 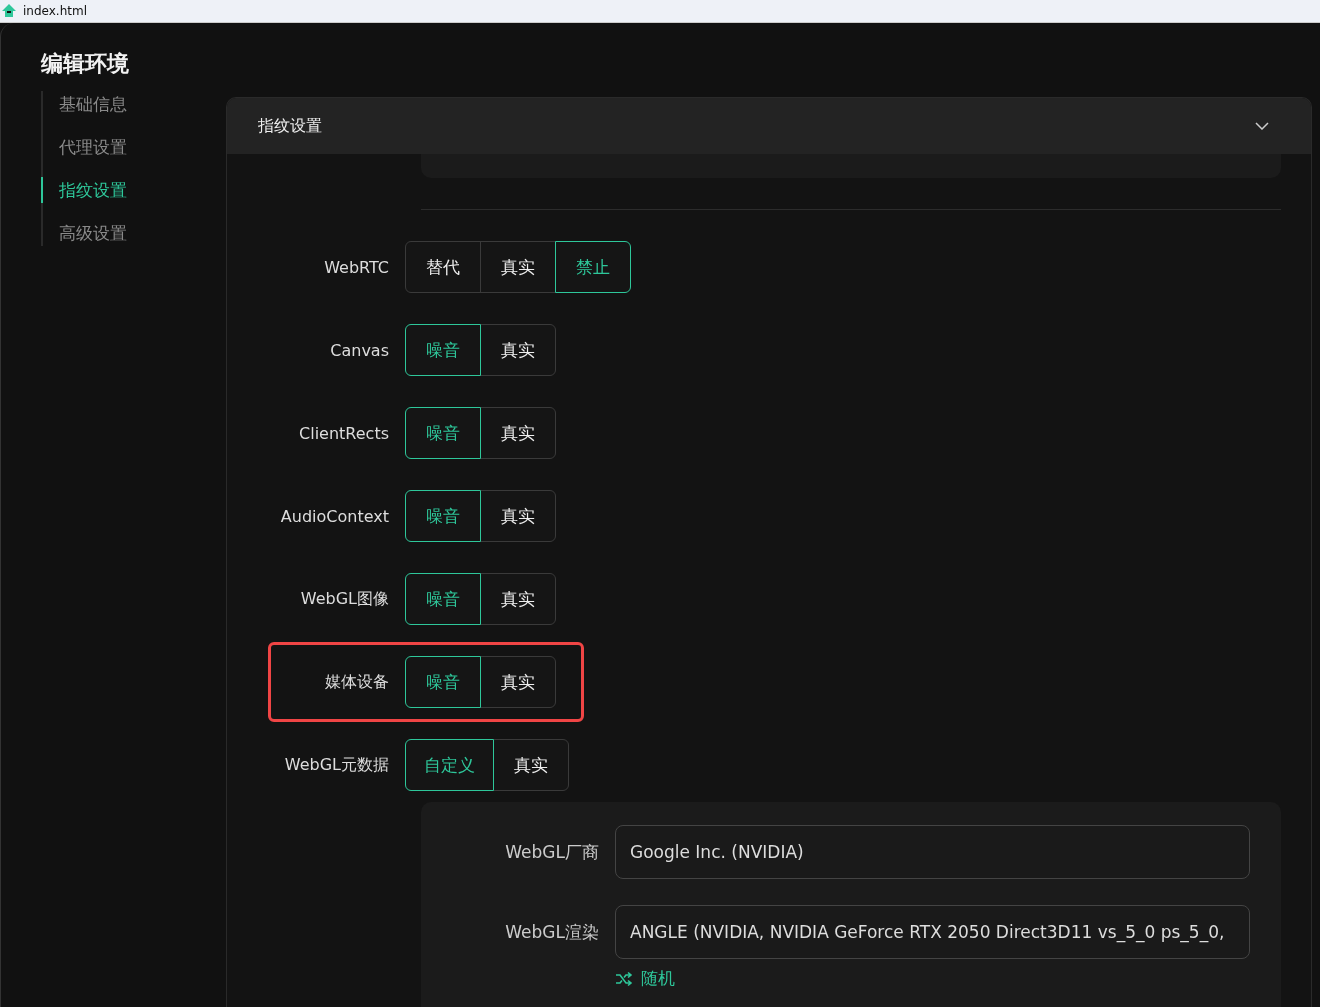 I want to click on setting-label: 媒体设备, so click(x=357, y=682).